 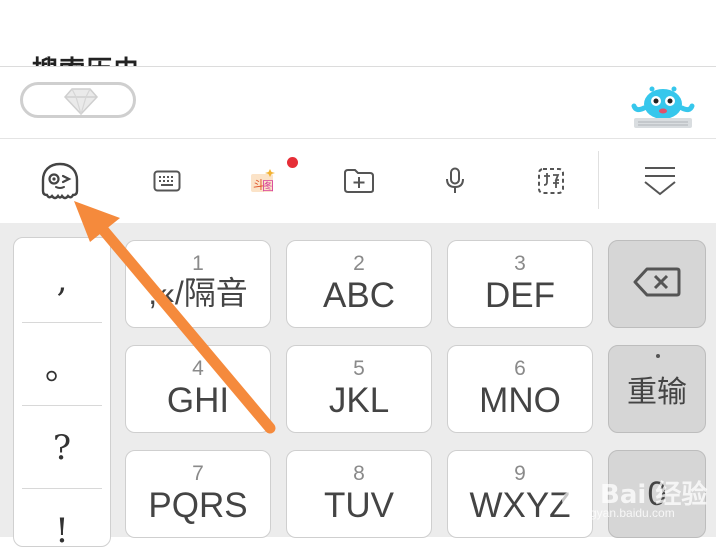 I want to click on key-6: 6 MNO, so click(x=520, y=389).